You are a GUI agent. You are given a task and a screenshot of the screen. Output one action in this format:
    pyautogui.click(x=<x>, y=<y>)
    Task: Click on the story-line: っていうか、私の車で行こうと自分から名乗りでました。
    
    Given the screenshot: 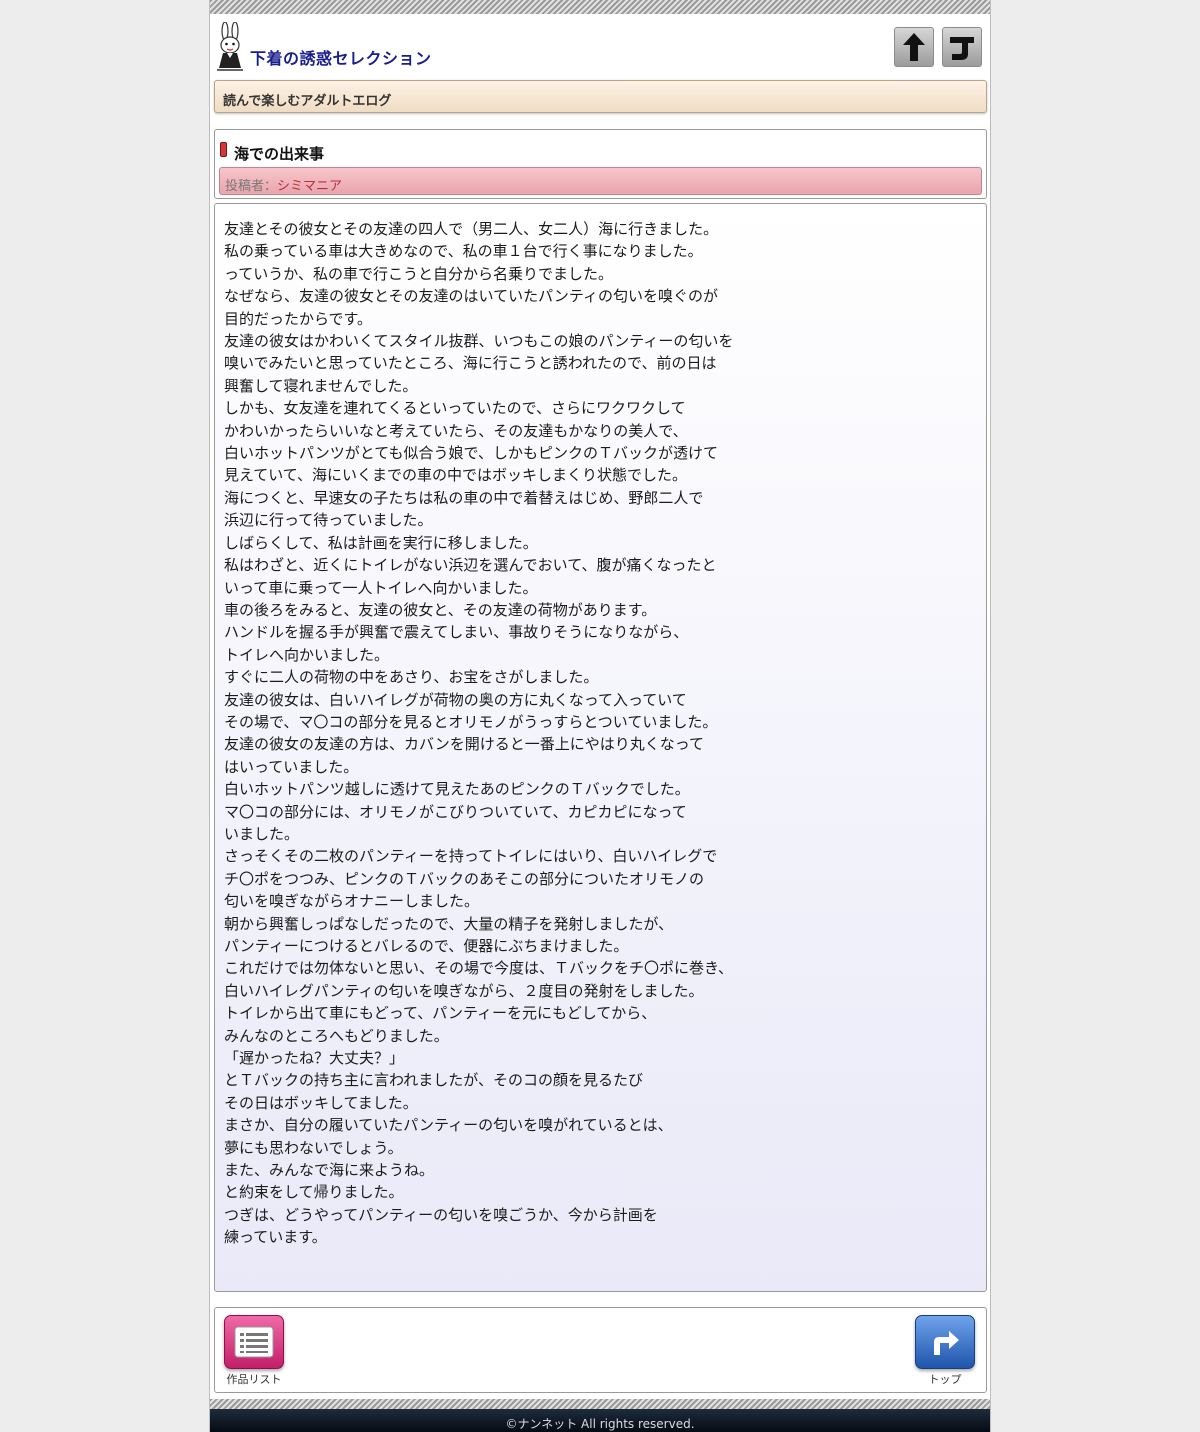 What is the action you would take?
    pyautogui.click(x=418, y=273)
    